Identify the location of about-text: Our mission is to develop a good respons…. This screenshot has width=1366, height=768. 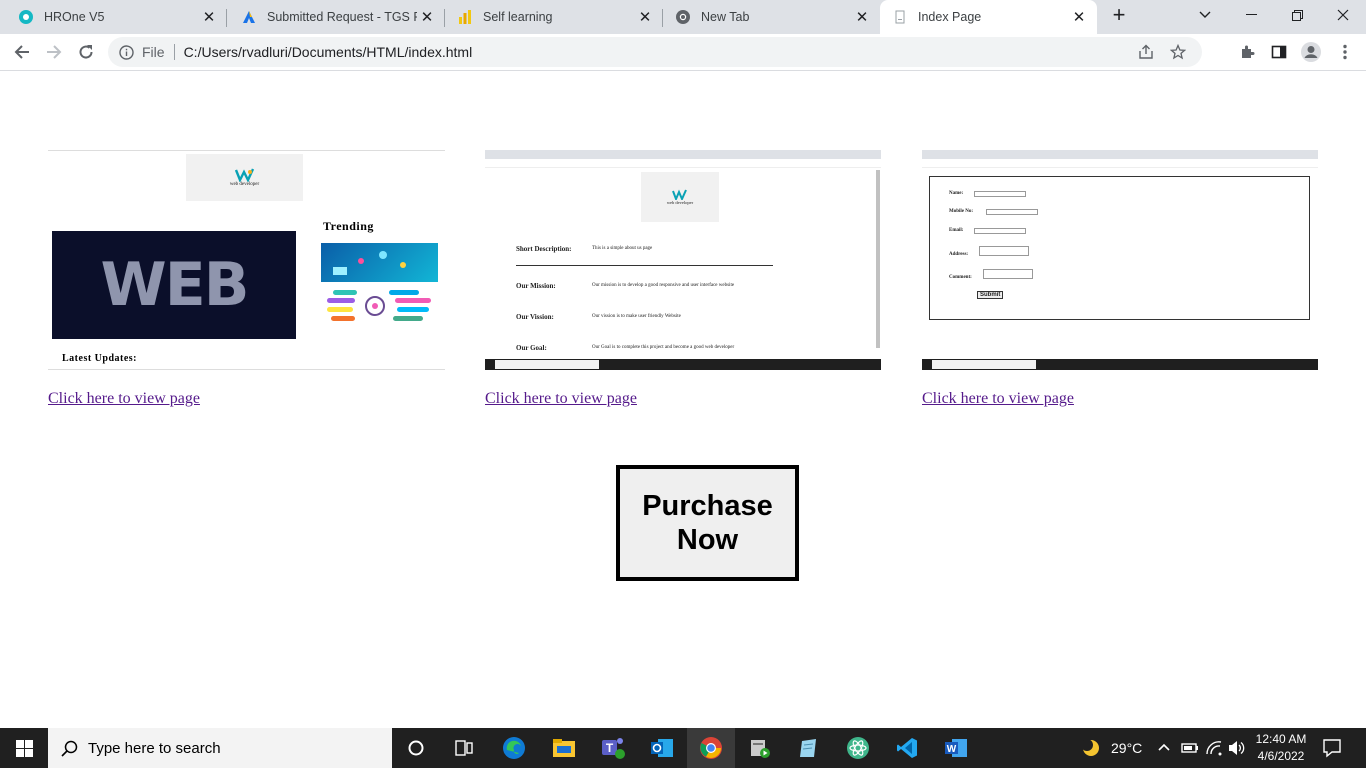
(663, 285).